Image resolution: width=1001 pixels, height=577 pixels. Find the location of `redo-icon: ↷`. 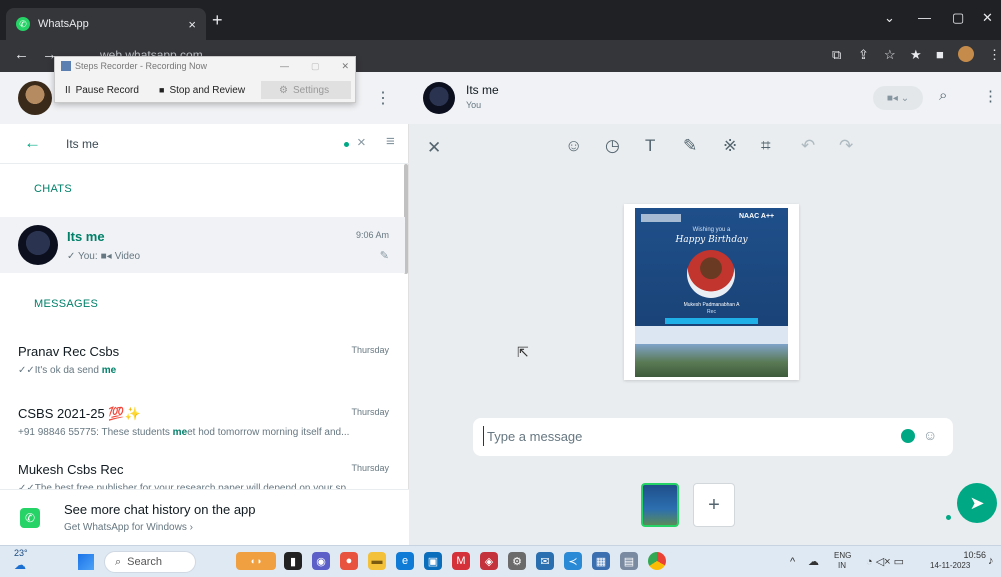

redo-icon: ↷ is located at coordinates (846, 146).